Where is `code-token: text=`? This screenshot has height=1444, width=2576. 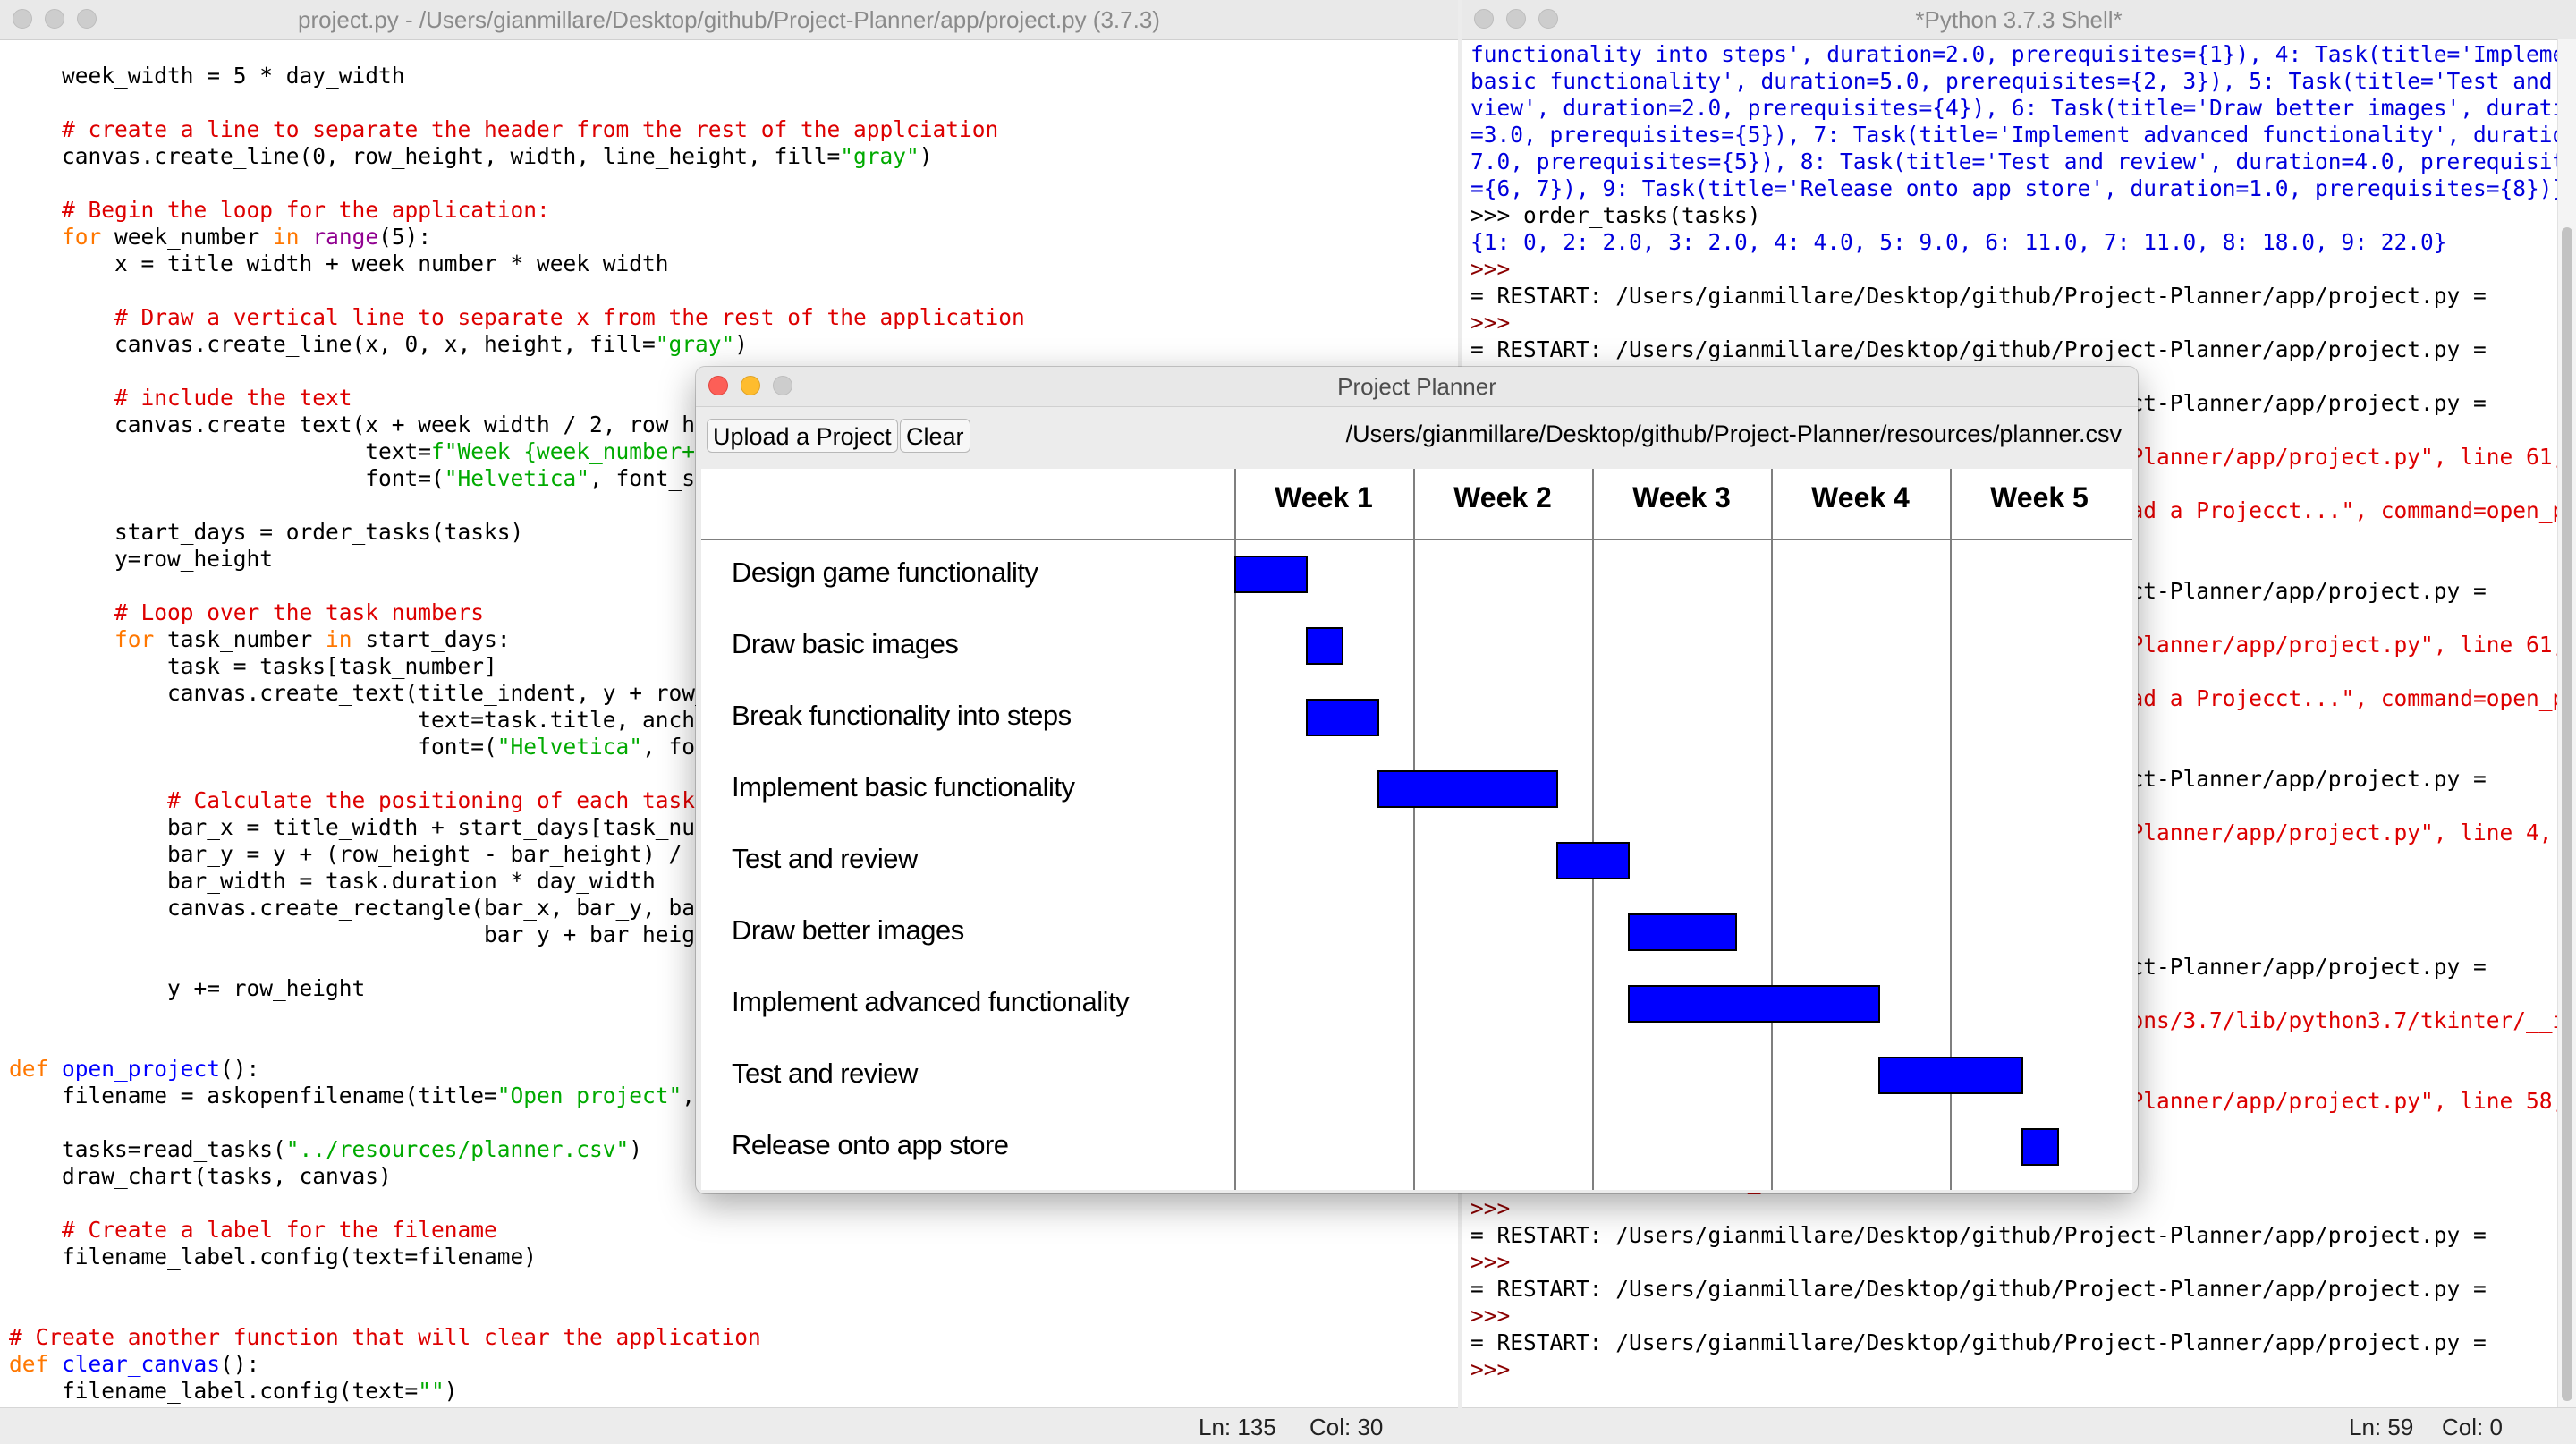
code-token: text= is located at coordinates (220, 451).